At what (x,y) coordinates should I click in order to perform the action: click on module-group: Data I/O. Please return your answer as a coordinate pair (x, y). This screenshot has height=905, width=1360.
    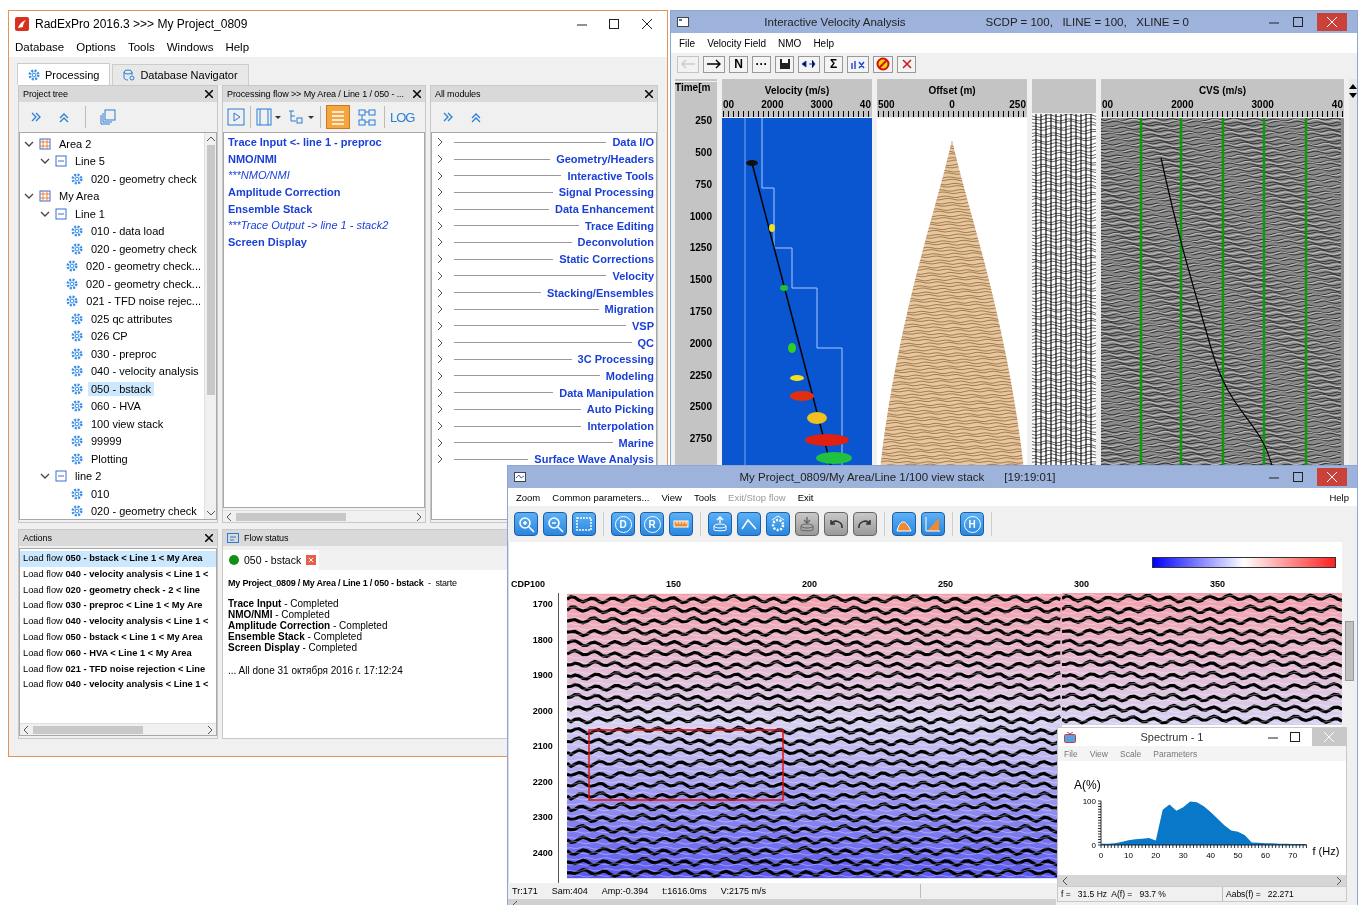
    Looking at the image, I should click on (633, 142).